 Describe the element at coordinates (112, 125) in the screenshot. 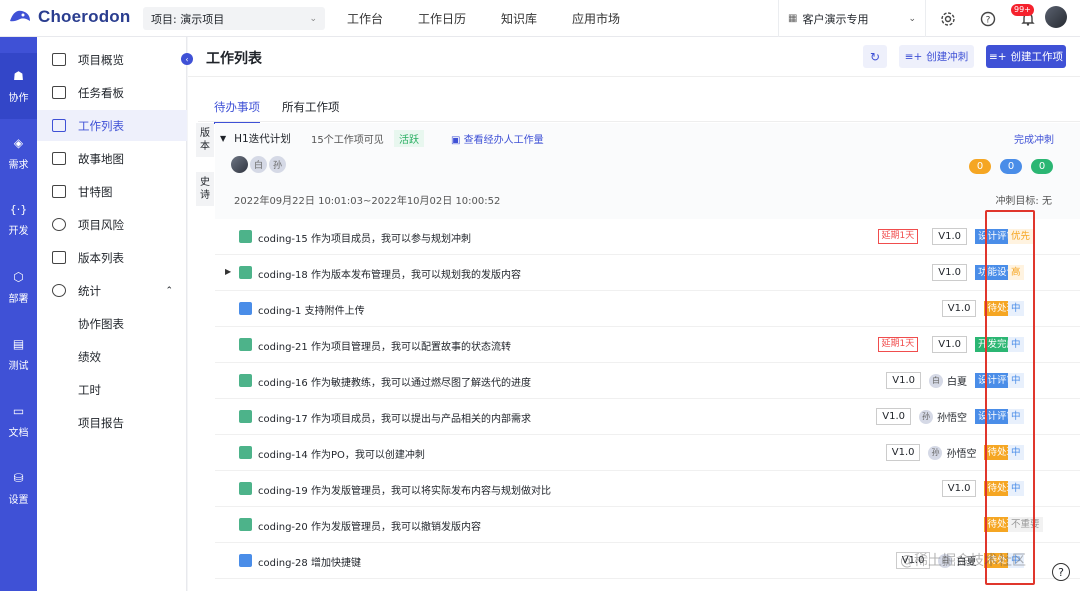

I see `subnav-worklist: 工作列表` at that location.